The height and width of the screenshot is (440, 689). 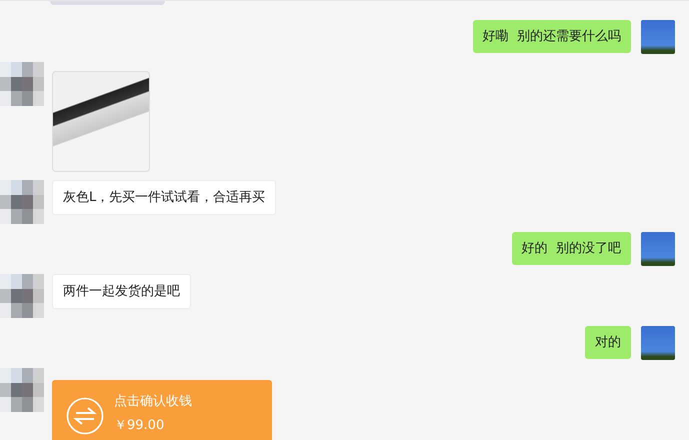 I want to click on photo-placeholder, so click(x=101, y=121).